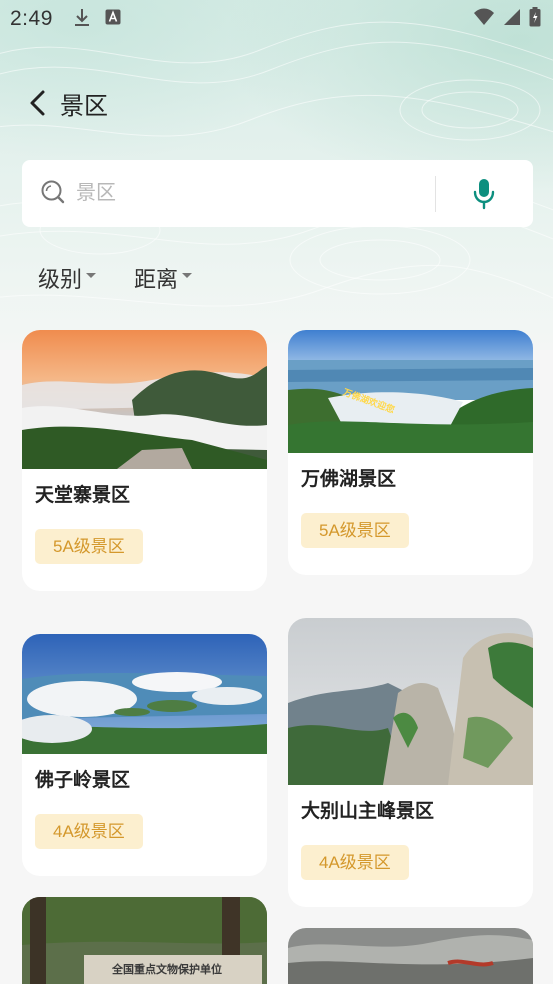 The image size is (553, 984). I want to click on scenic-card: 佛子岭景区 4A级景区, so click(144, 755).